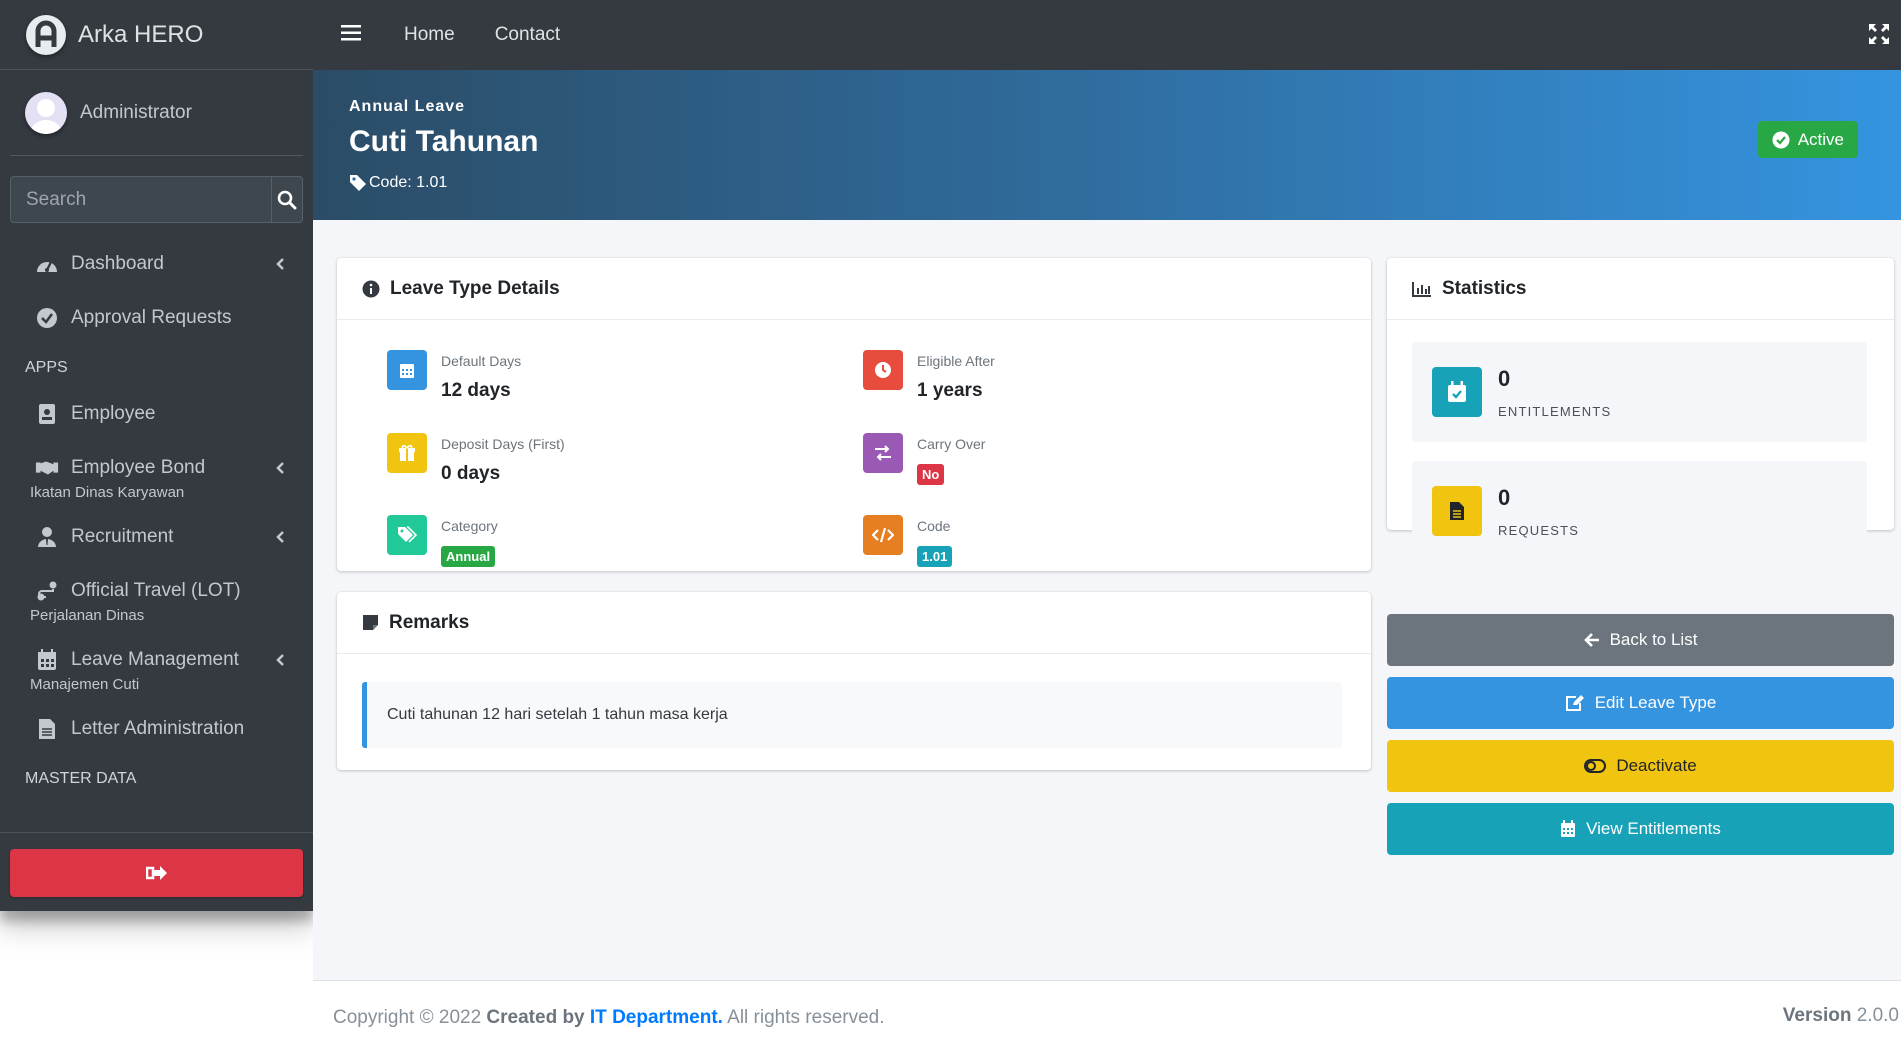 Image resolution: width=1901 pixels, height=1054 pixels. What do you see at coordinates (358, 183) in the screenshot?
I see `tag-icon` at bounding box center [358, 183].